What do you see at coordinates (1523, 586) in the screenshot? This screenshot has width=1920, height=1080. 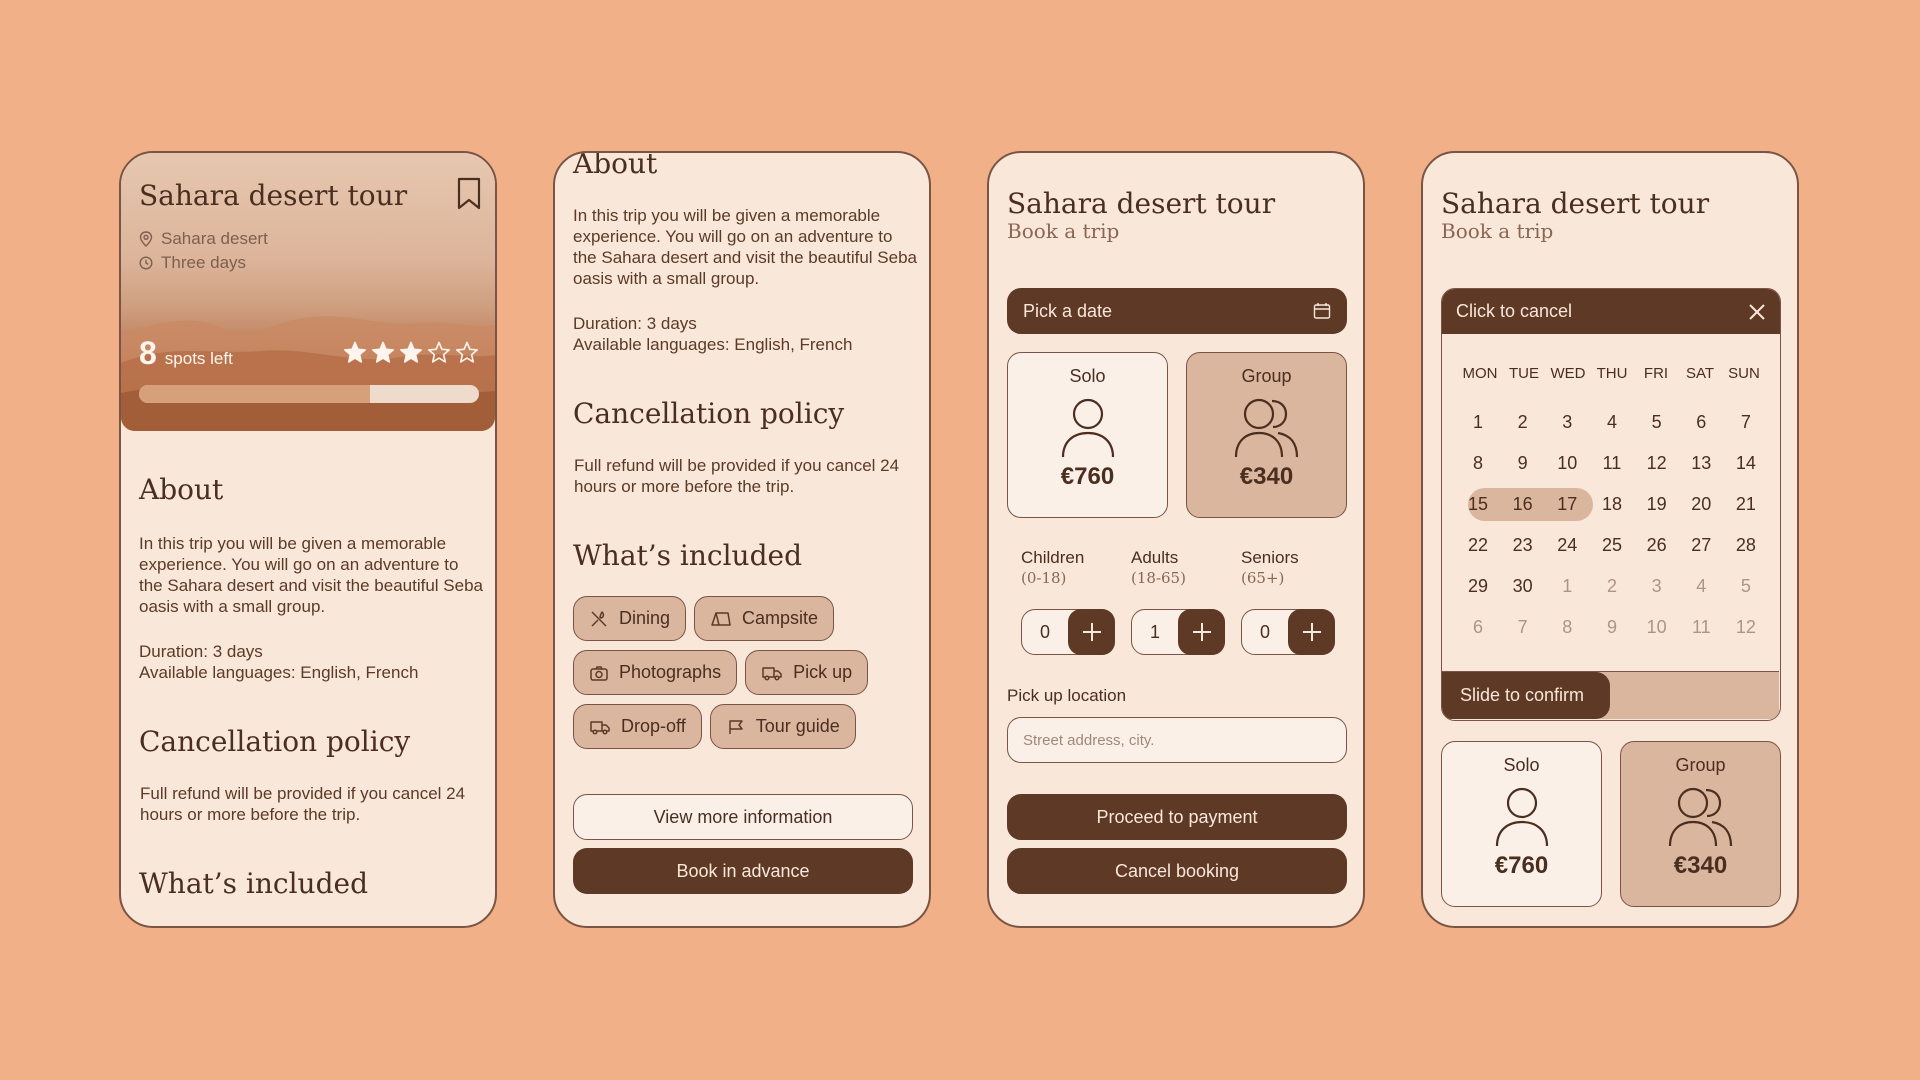 I see `calendar-day: 30` at bounding box center [1523, 586].